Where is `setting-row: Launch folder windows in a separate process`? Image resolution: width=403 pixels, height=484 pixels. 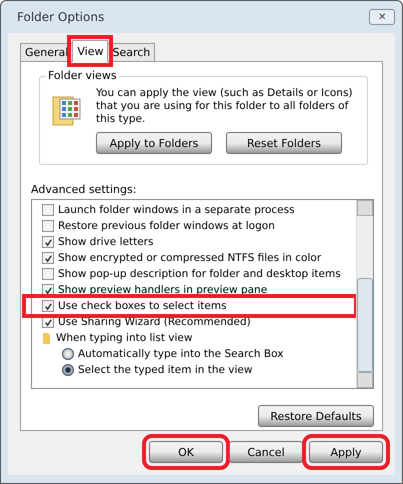
setting-row: Launch folder windows in a separate process is located at coordinates (197, 210).